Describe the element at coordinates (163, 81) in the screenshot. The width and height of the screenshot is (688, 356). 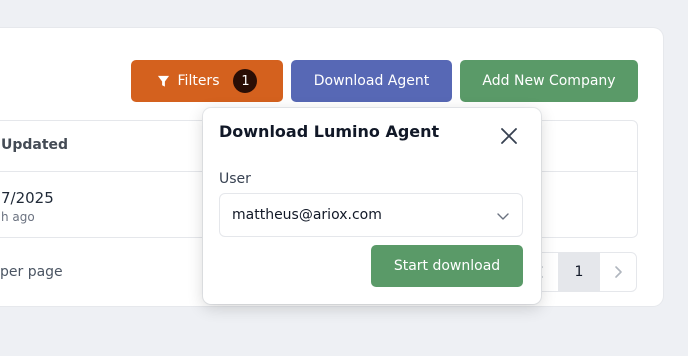
I see `filter-icon` at that location.